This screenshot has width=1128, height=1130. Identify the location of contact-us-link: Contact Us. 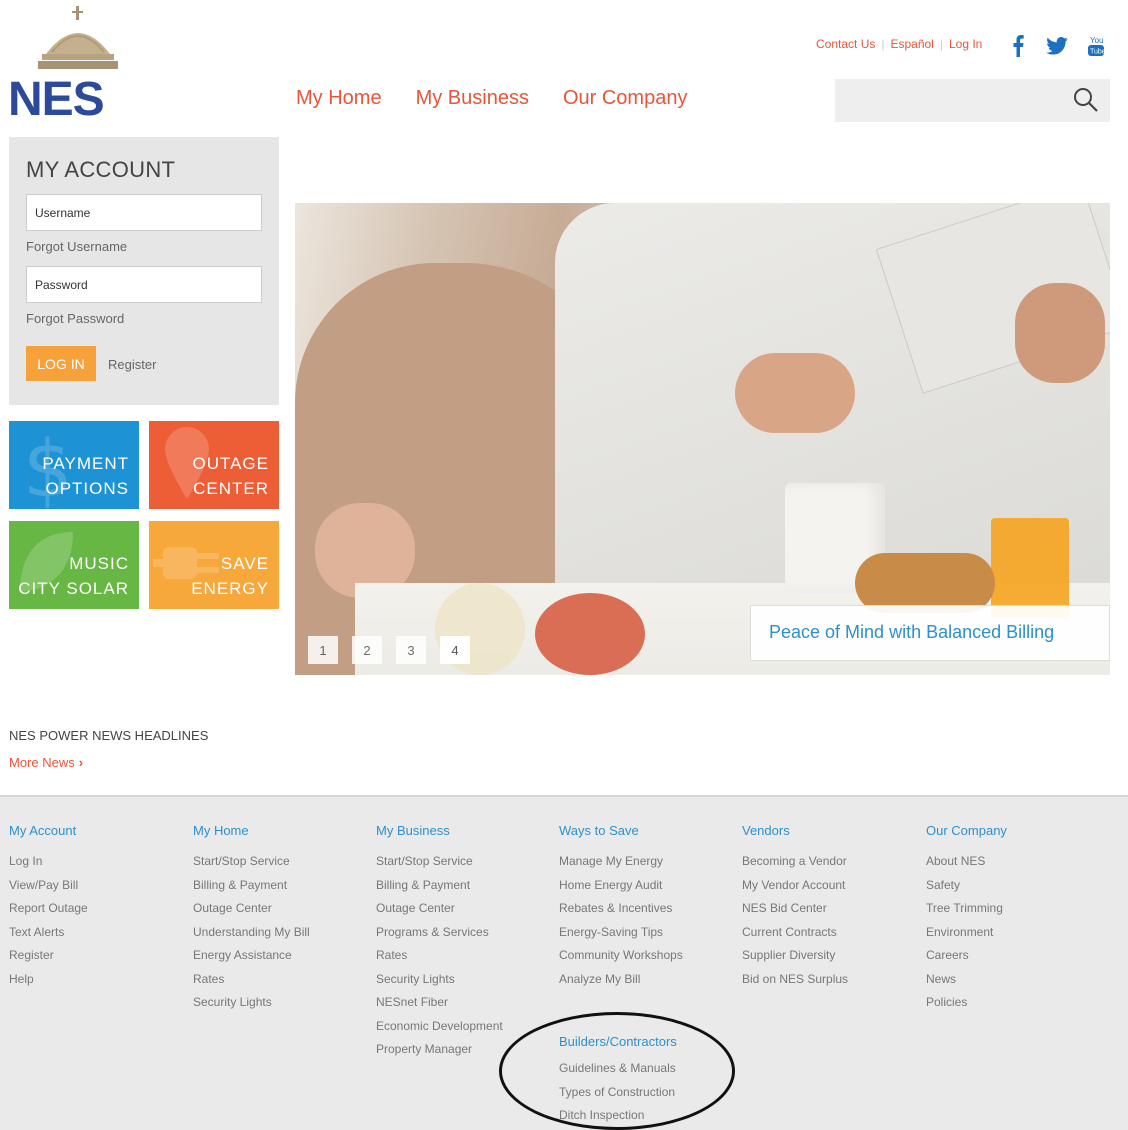
(845, 44).